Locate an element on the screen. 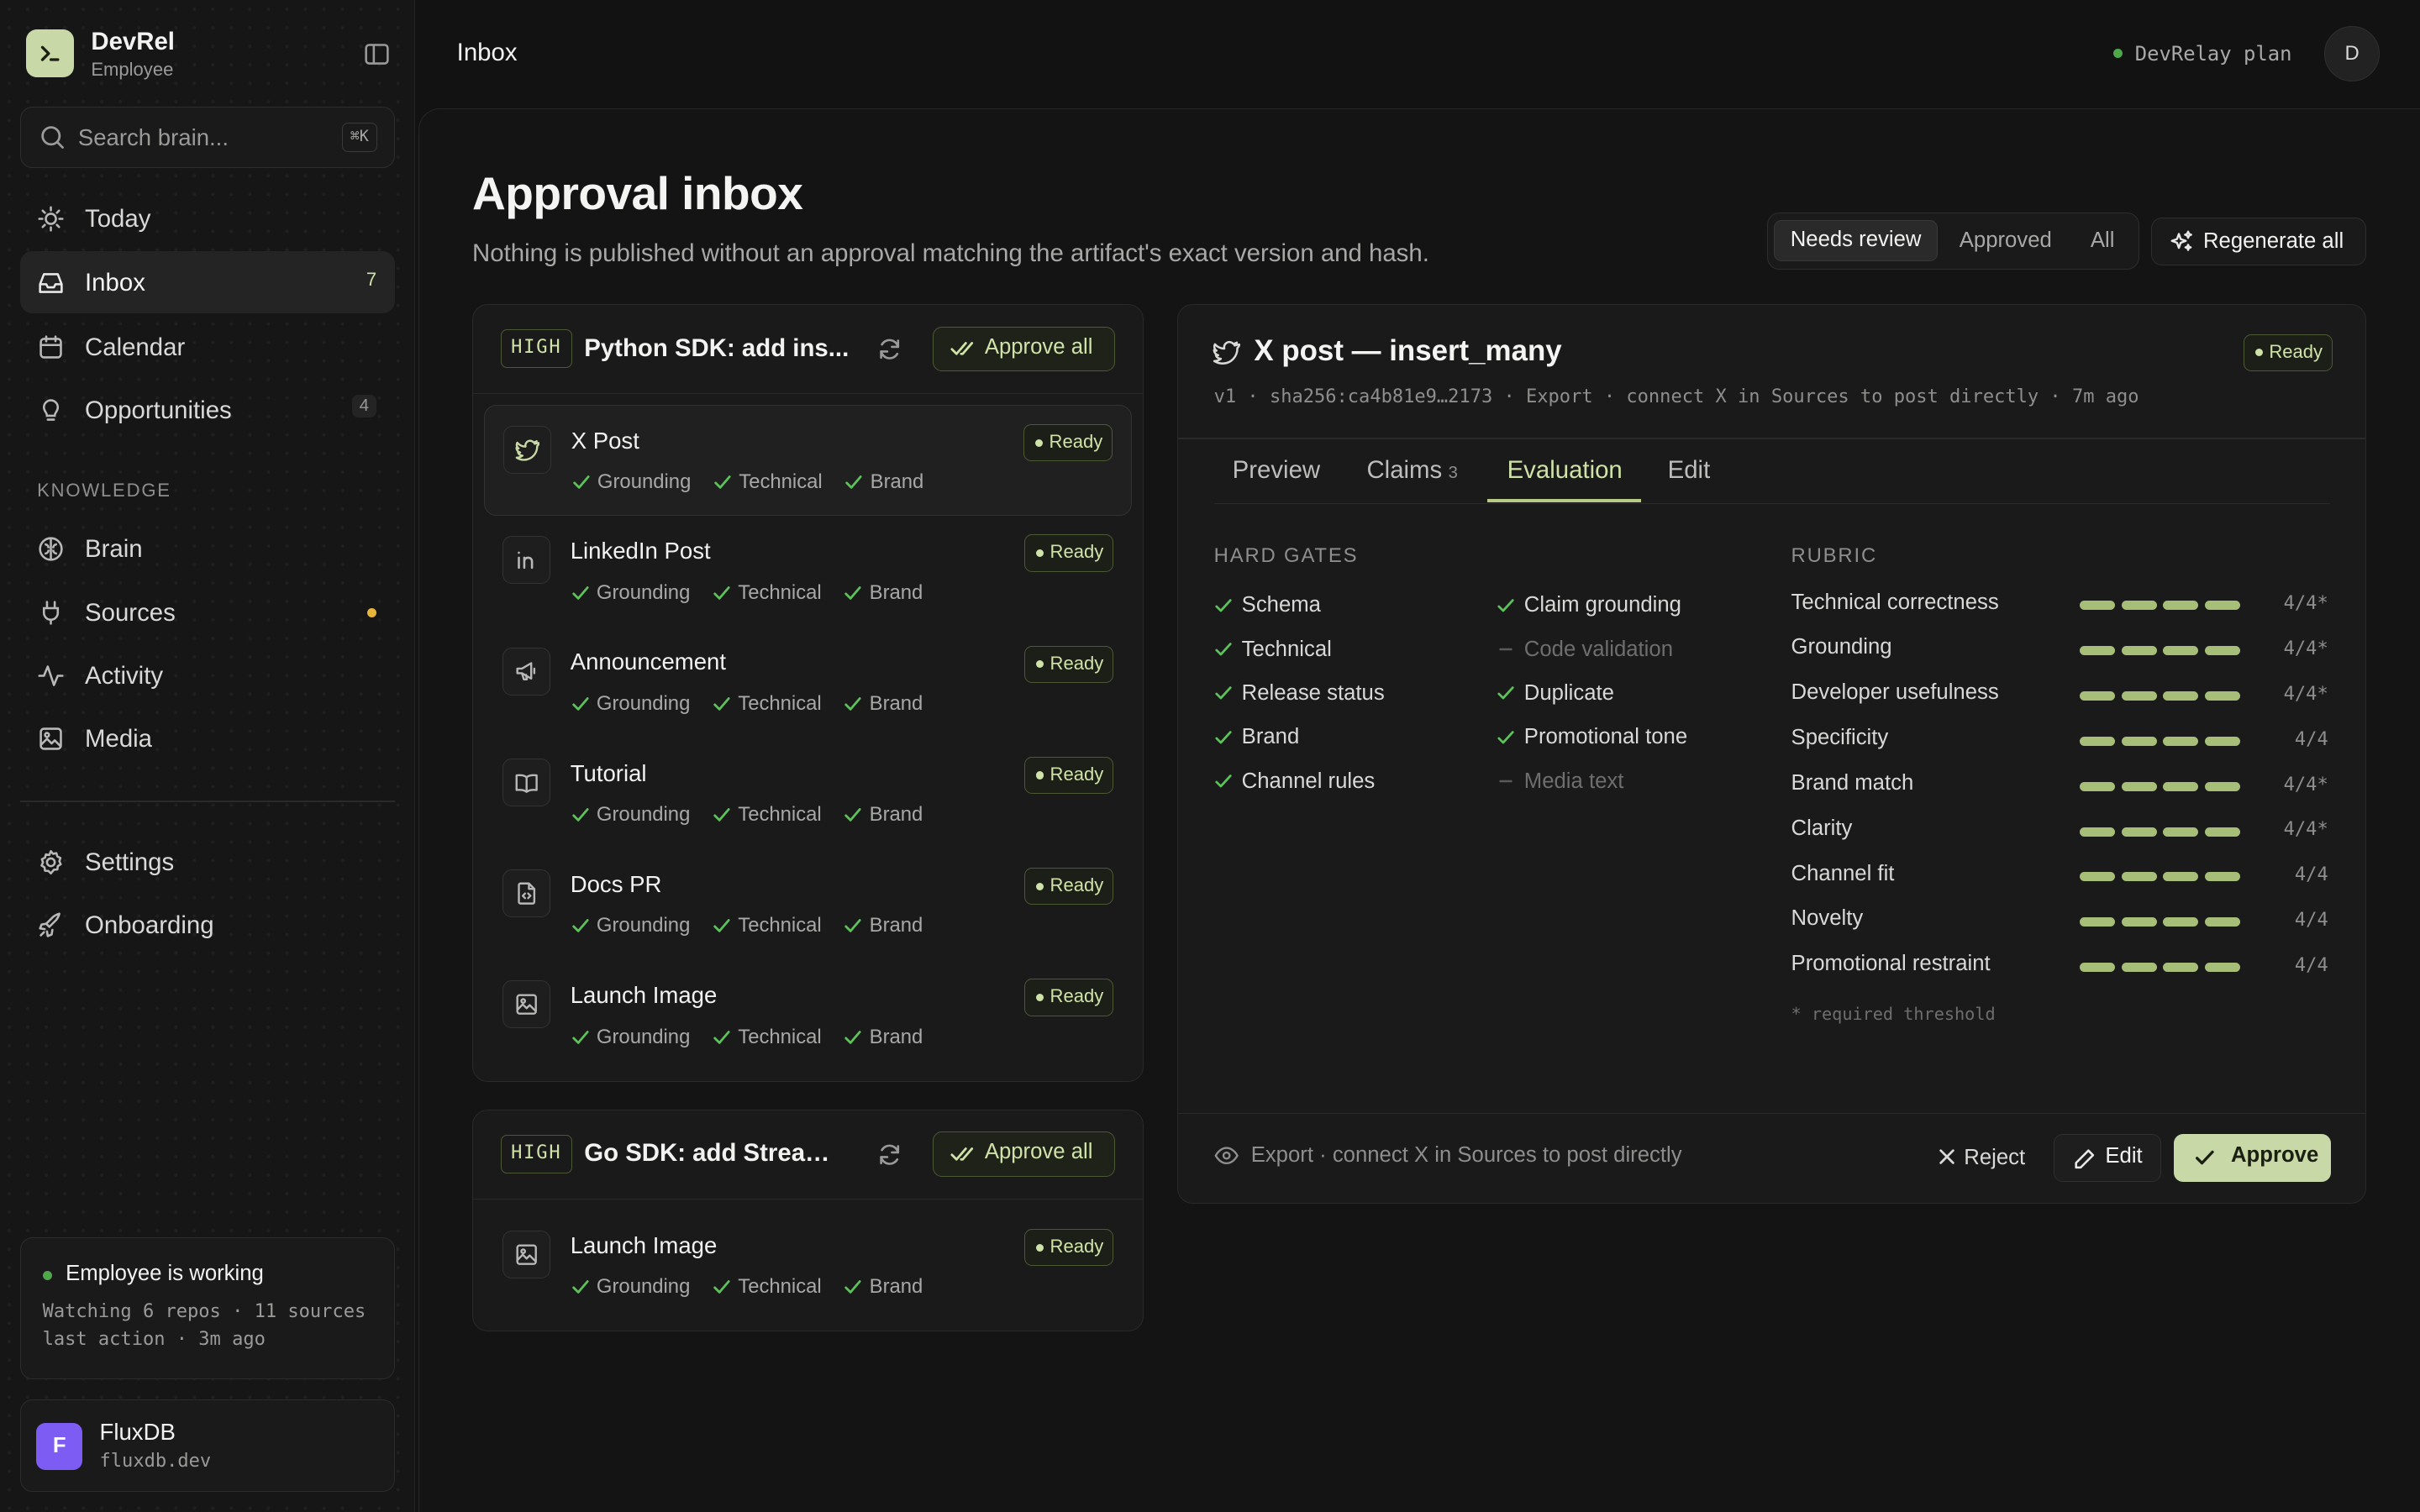 This screenshot has width=2420, height=1512. plan-indicator: DevRelay plan is located at coordinates (2203, 53).